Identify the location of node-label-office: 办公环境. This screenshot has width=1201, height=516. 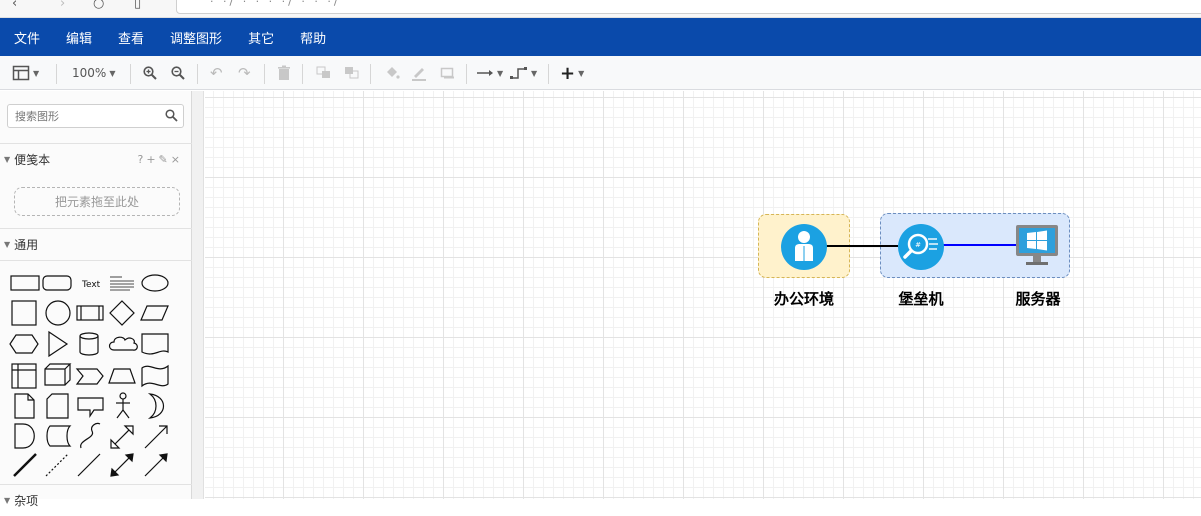
(804, 298).